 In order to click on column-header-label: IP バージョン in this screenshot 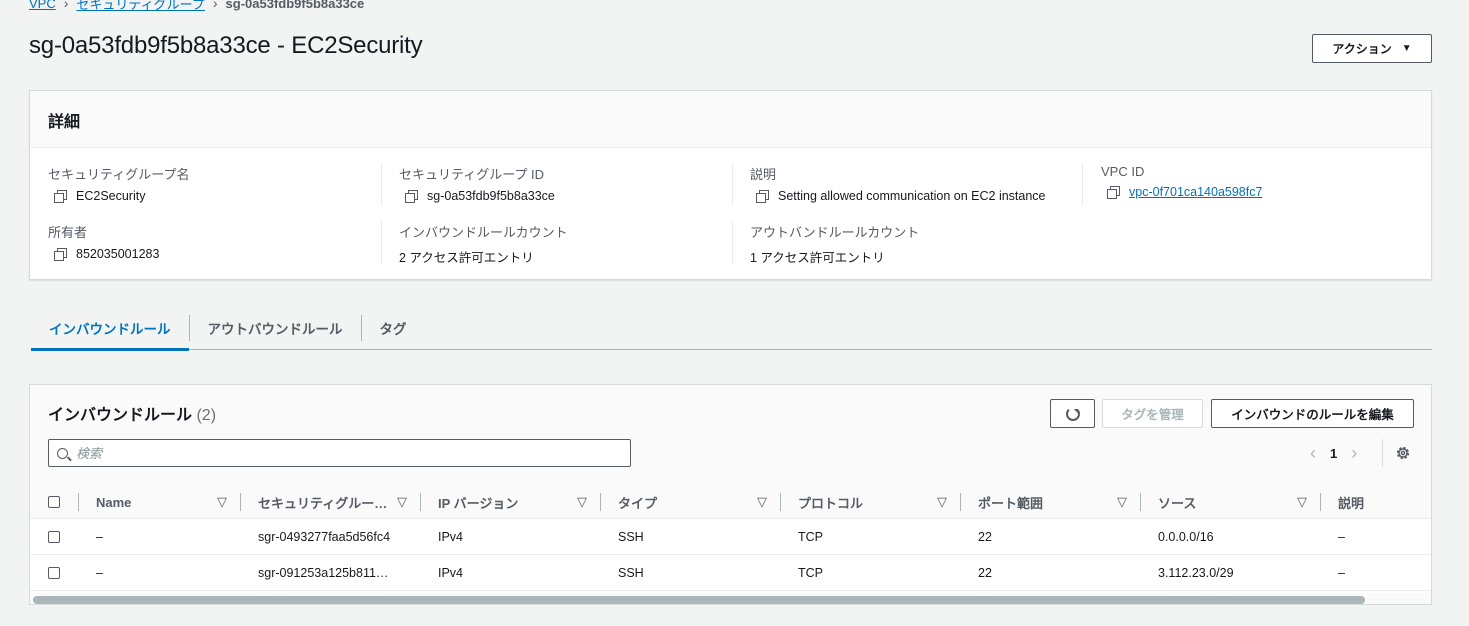, I will do `click(478, 503)`.